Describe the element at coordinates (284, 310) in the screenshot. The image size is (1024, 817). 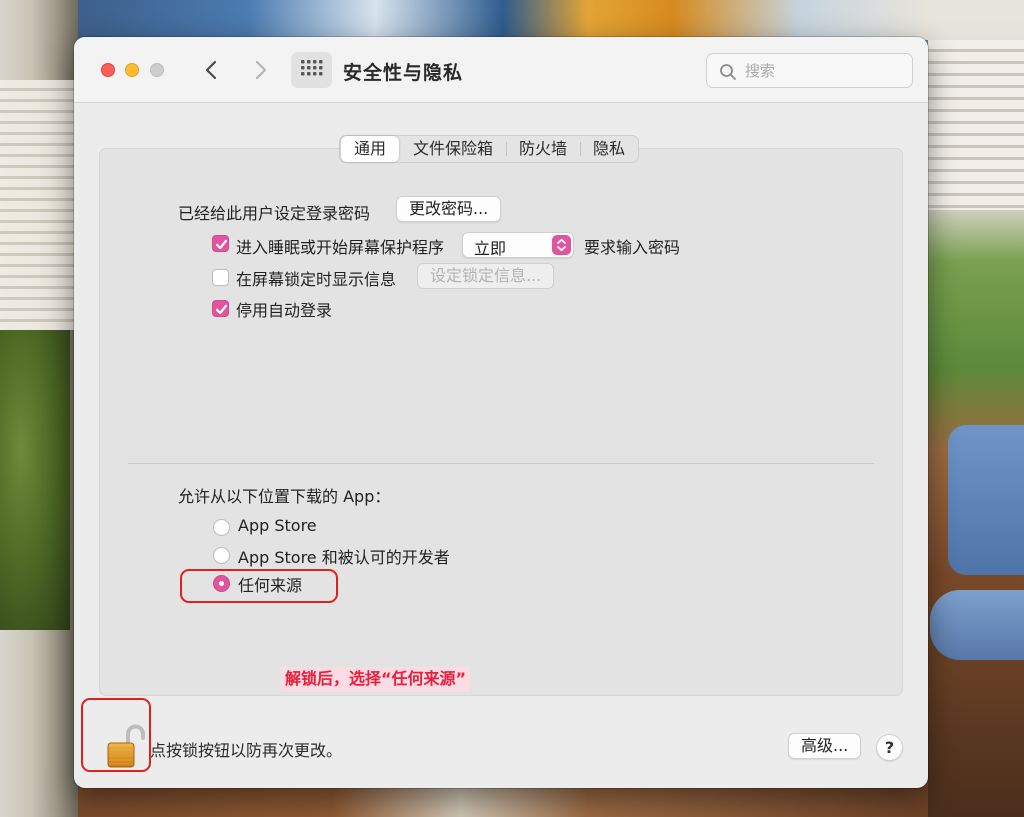
I see `disable-auto-login-label: 停用自动登录` at that location.